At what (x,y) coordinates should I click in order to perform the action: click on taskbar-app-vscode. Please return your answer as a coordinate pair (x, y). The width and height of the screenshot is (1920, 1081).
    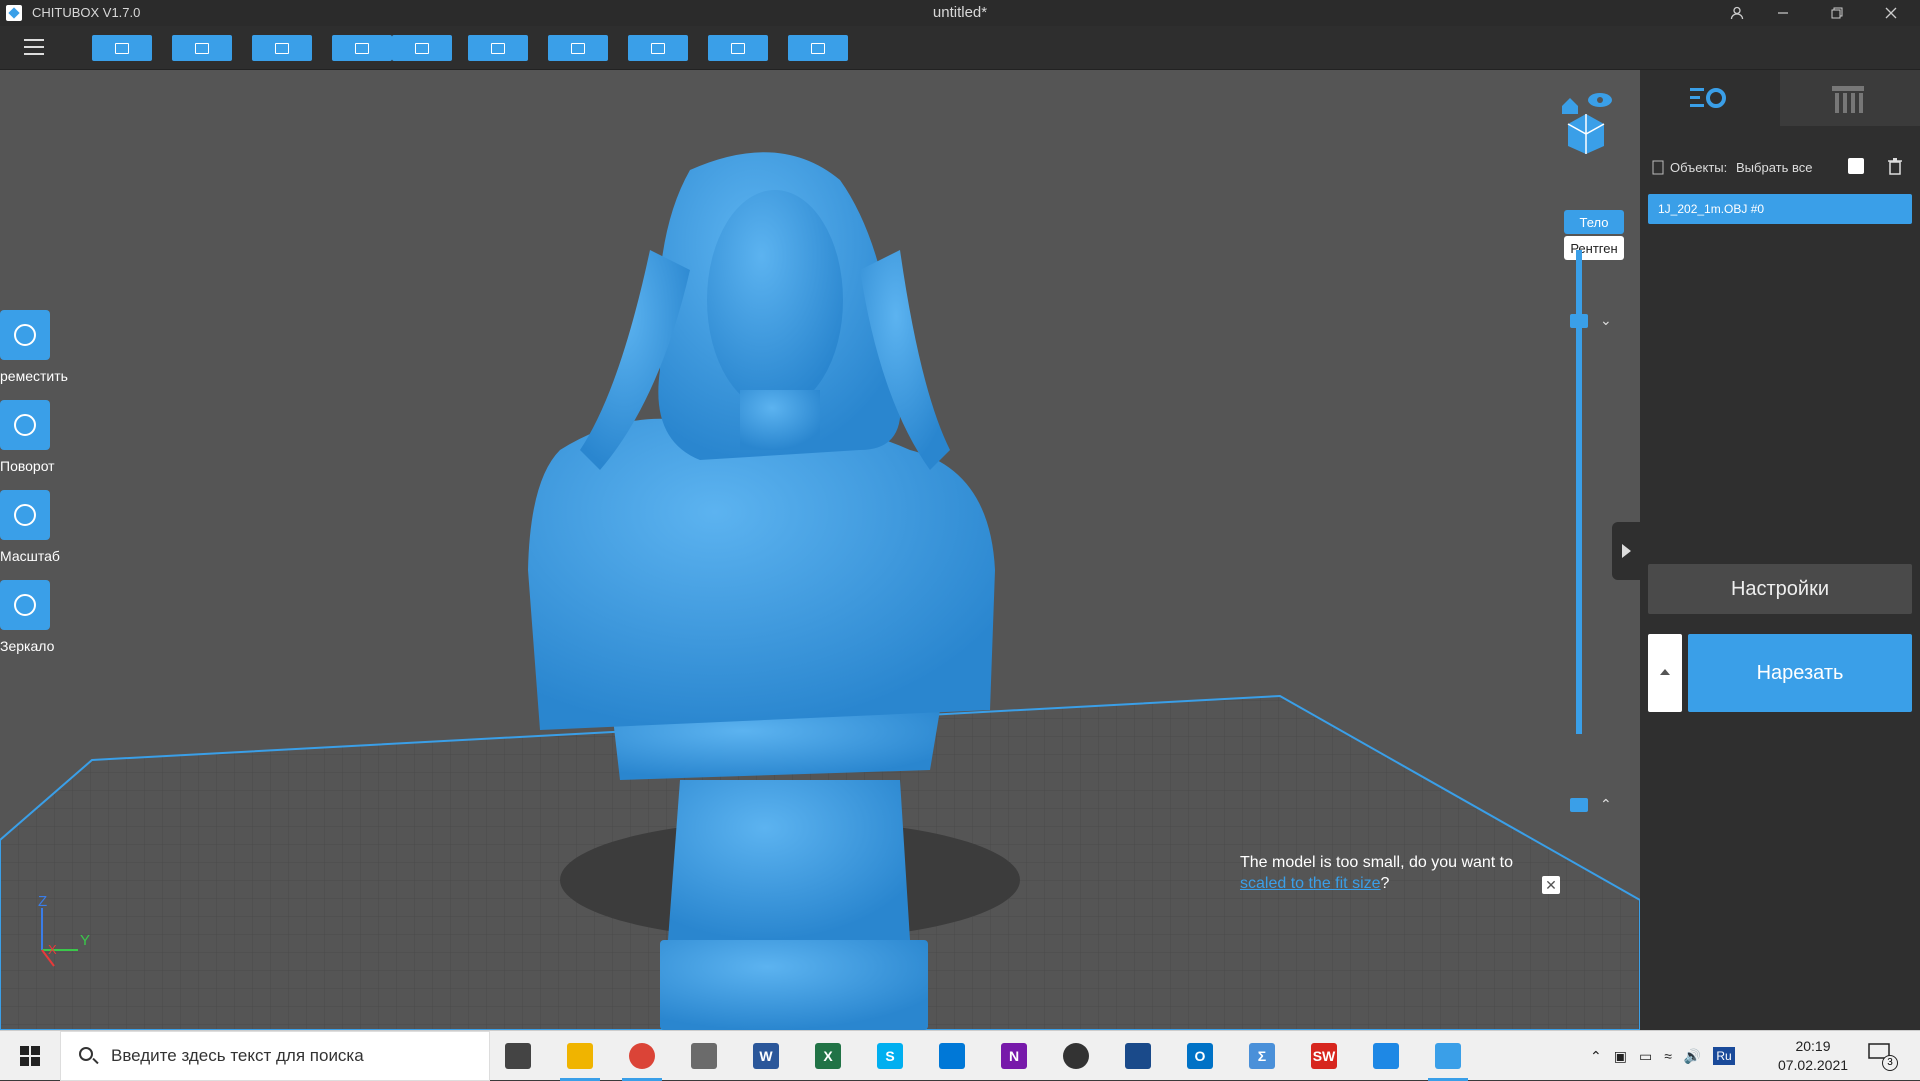
    Looking at the image, I should click on (952, 1056).